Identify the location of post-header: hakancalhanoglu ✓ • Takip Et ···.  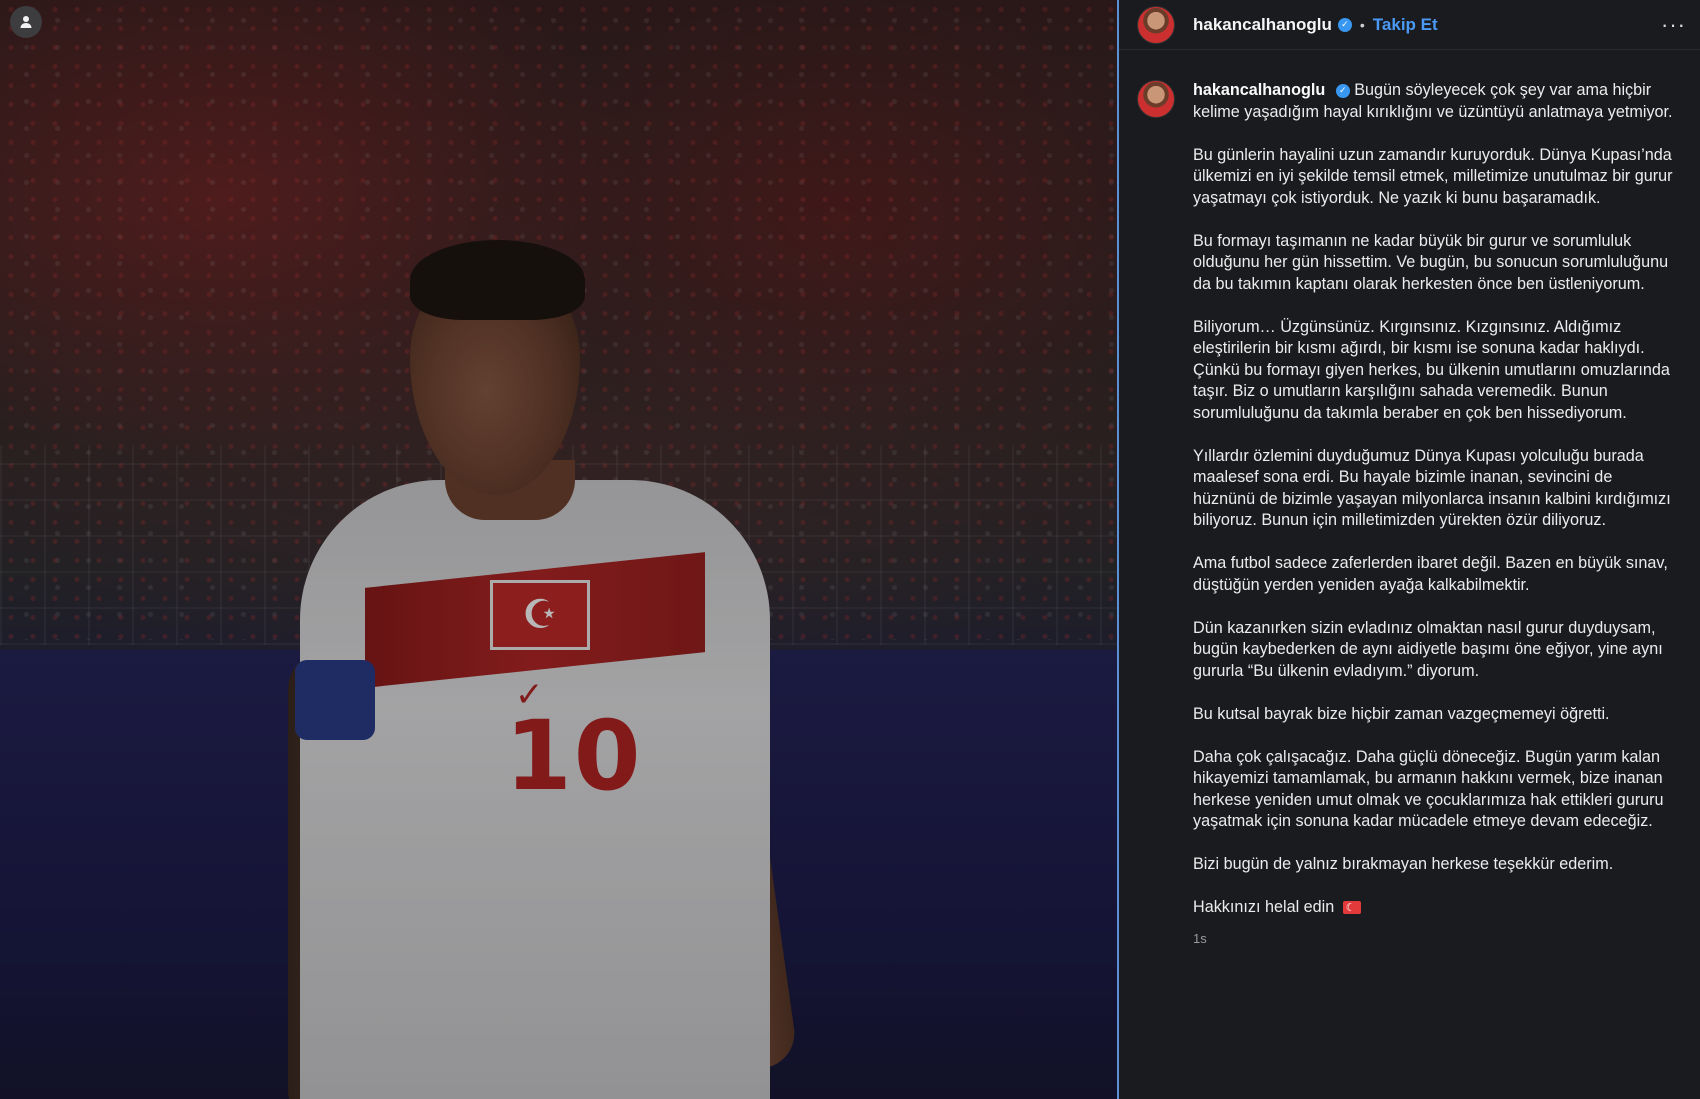
(1409, 25).